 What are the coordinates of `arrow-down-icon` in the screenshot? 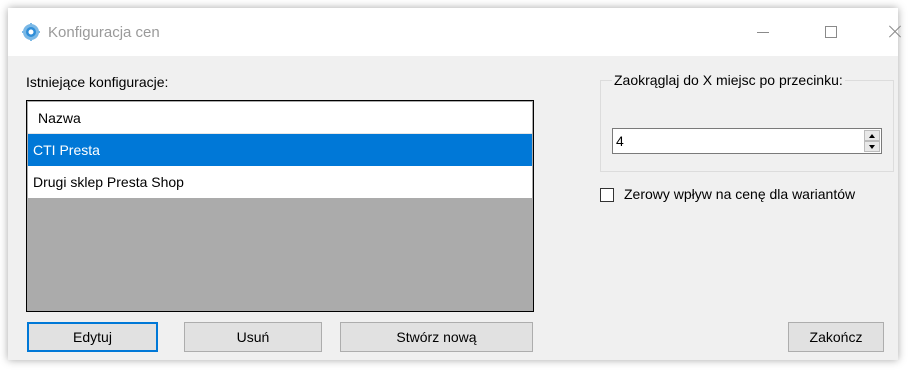 It's located at (872, 147).